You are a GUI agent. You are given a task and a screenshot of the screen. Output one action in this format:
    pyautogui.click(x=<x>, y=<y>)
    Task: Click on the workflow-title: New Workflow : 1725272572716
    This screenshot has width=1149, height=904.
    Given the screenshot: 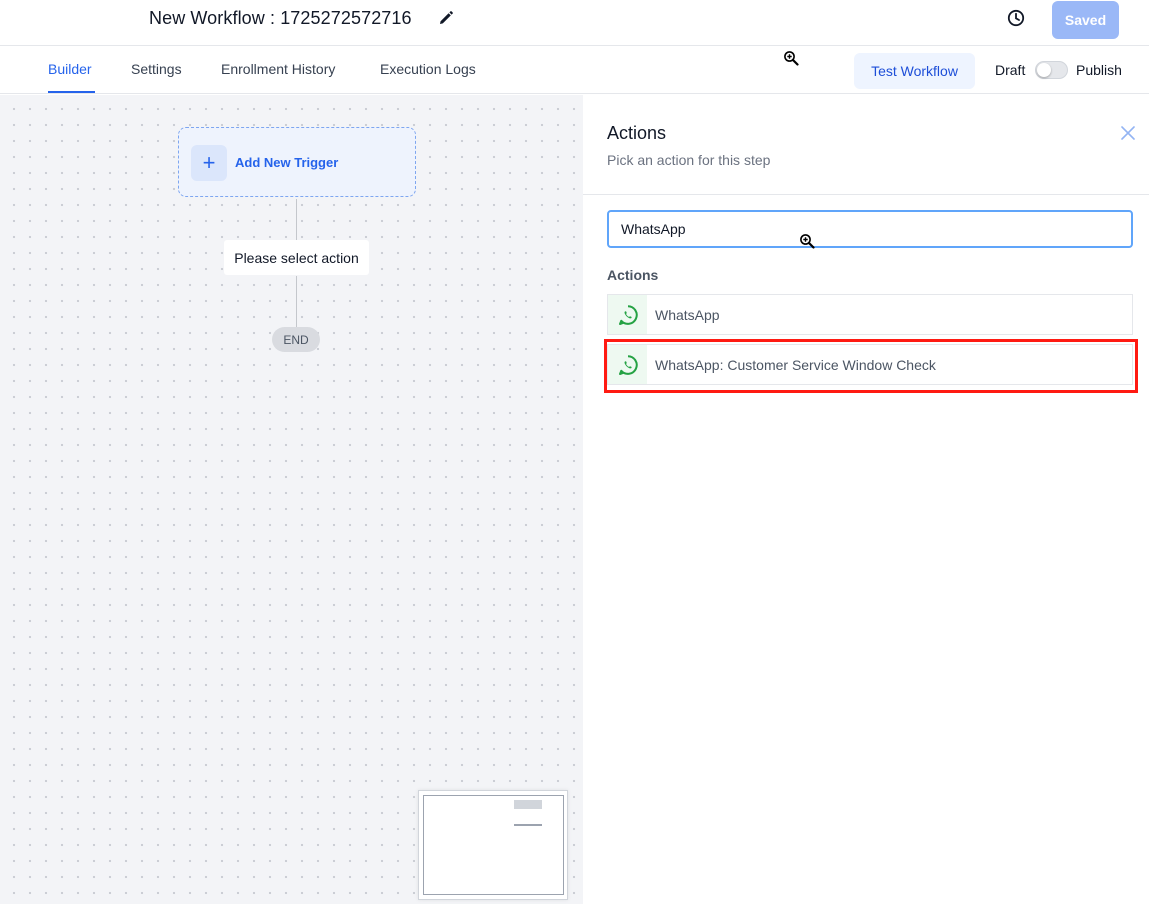 What is the action you would take?
    pyautogui.click(x=280, y=18)
    